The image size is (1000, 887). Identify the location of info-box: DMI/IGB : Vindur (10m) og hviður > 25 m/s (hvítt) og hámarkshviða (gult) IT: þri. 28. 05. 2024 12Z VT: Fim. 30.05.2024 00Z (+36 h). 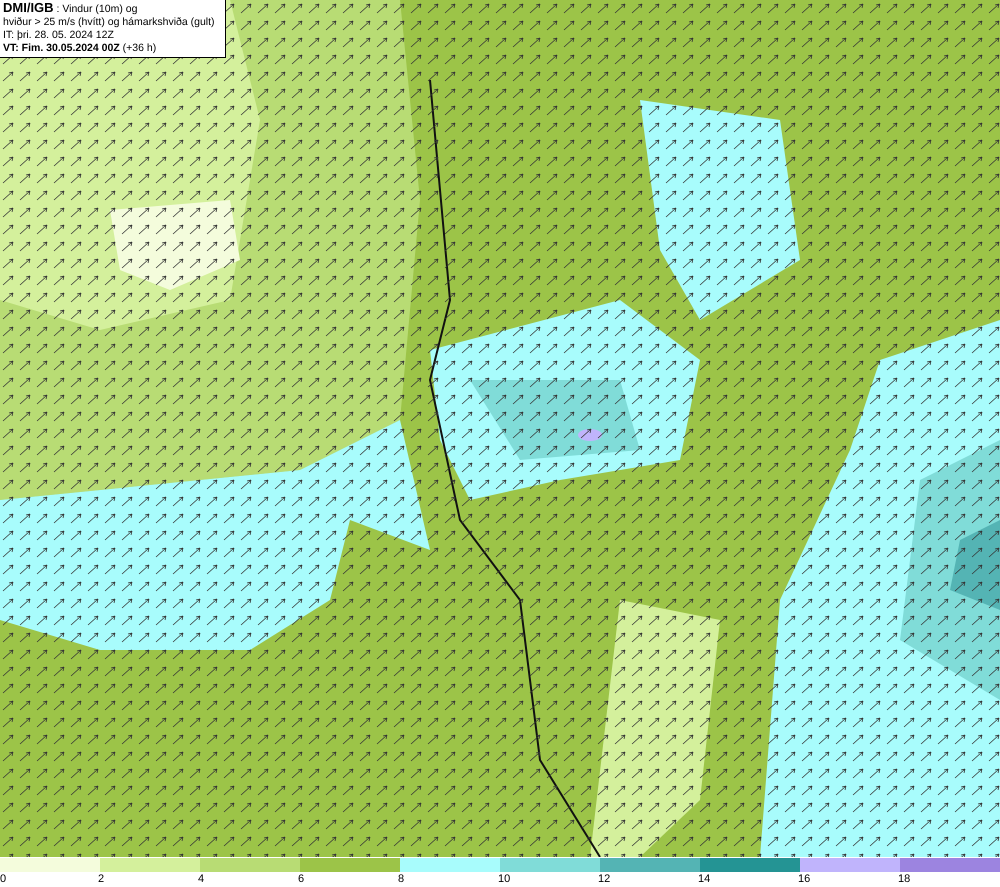
(113, 29).